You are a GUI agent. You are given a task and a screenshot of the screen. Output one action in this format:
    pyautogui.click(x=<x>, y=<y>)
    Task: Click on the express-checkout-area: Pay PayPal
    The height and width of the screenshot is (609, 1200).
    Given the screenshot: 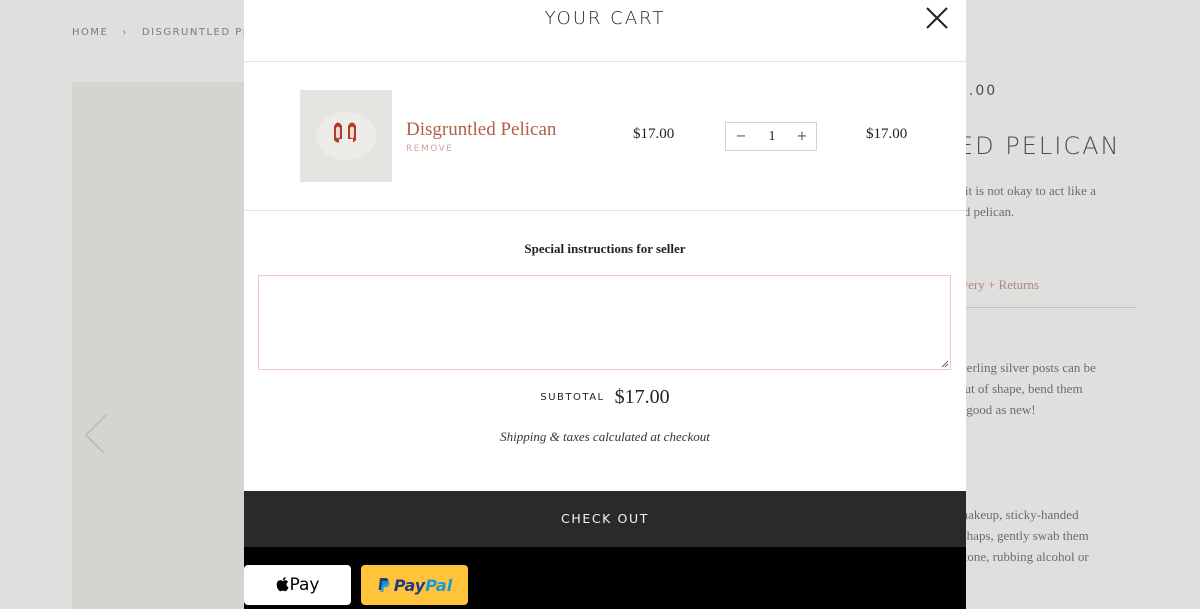 What is the action you would take?
    pyautogui.click(x=605, y=578)
    